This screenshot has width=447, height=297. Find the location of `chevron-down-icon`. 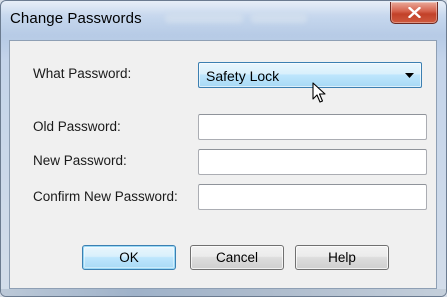

chevron-down-icon is located at coordinates (409, 75).